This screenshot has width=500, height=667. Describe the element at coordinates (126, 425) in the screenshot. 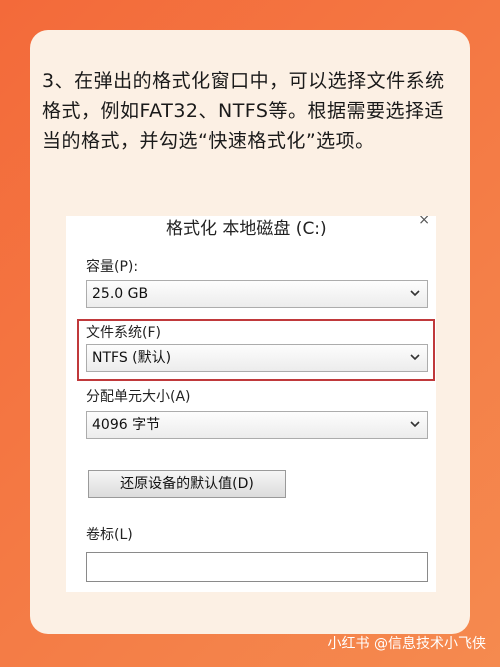

I see `allocation-value: 4096 字节` at that location.